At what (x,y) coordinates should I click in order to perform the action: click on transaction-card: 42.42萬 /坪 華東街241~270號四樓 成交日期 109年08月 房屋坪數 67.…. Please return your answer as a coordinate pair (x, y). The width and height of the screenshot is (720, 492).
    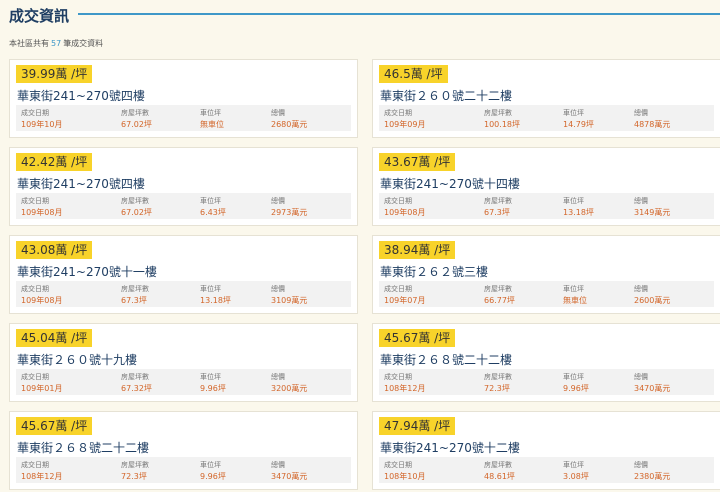
    Looking at the image, I should click on (183, 186).